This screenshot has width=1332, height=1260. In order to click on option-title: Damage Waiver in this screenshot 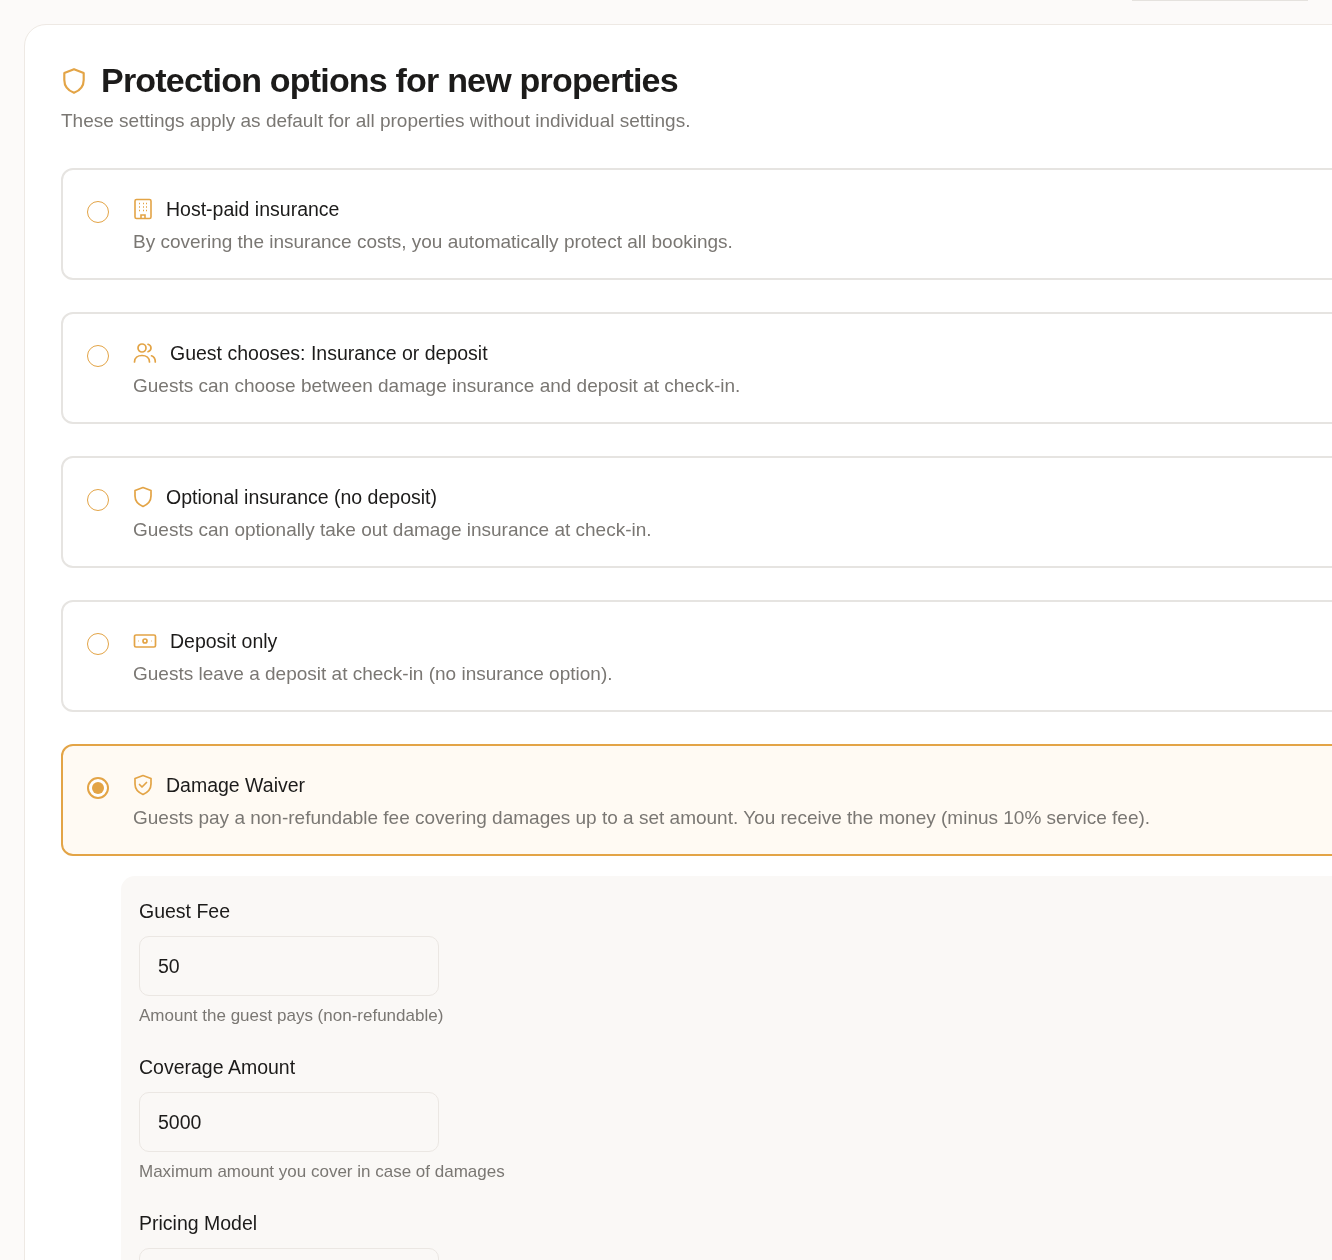, I will do `click(236, 785)`.